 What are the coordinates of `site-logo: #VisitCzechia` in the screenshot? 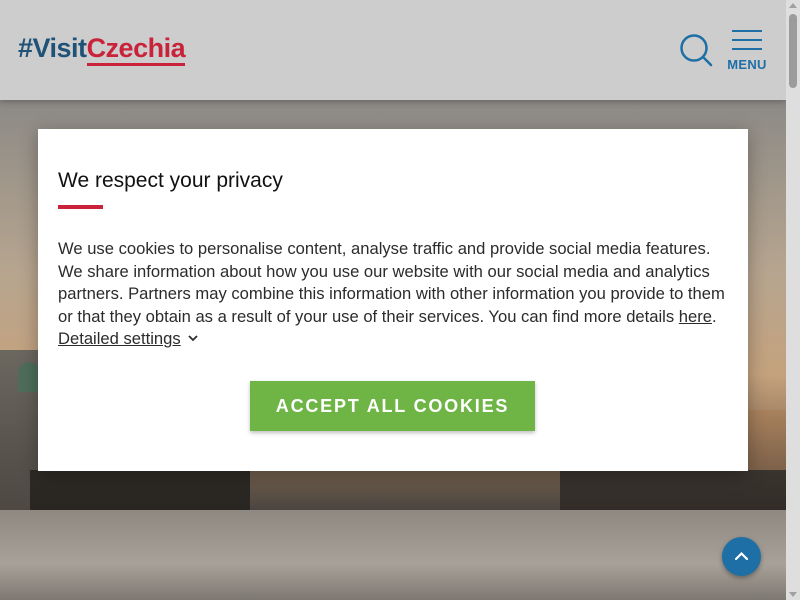 It's located at (102, 48).